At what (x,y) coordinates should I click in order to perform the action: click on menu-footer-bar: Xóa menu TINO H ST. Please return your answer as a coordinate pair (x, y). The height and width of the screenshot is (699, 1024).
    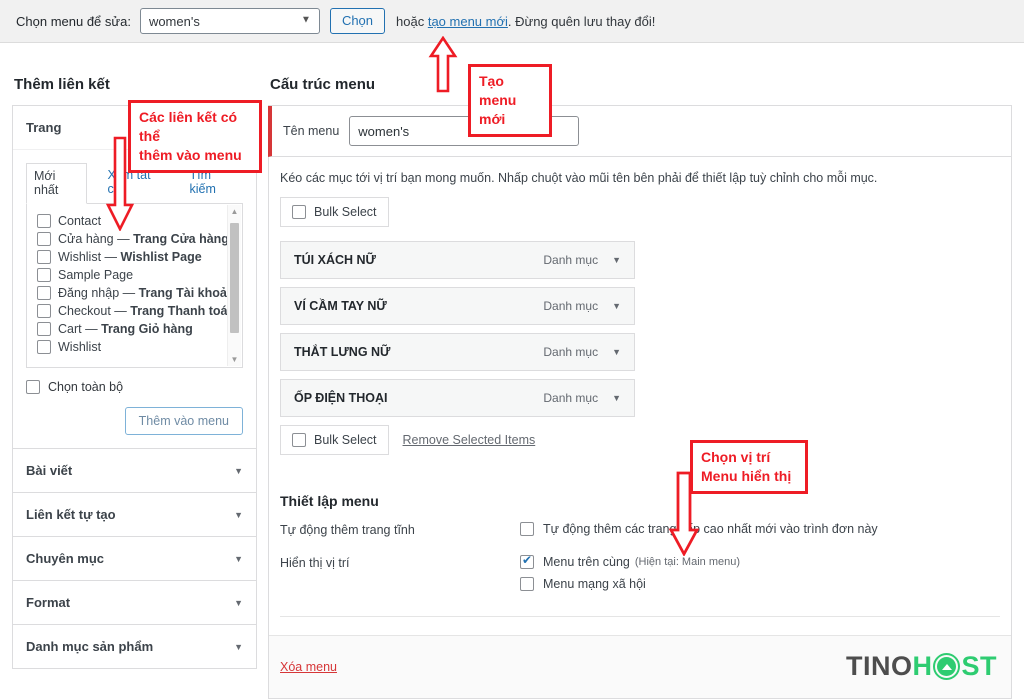
    Looking at the image, I should click on (640, 666).